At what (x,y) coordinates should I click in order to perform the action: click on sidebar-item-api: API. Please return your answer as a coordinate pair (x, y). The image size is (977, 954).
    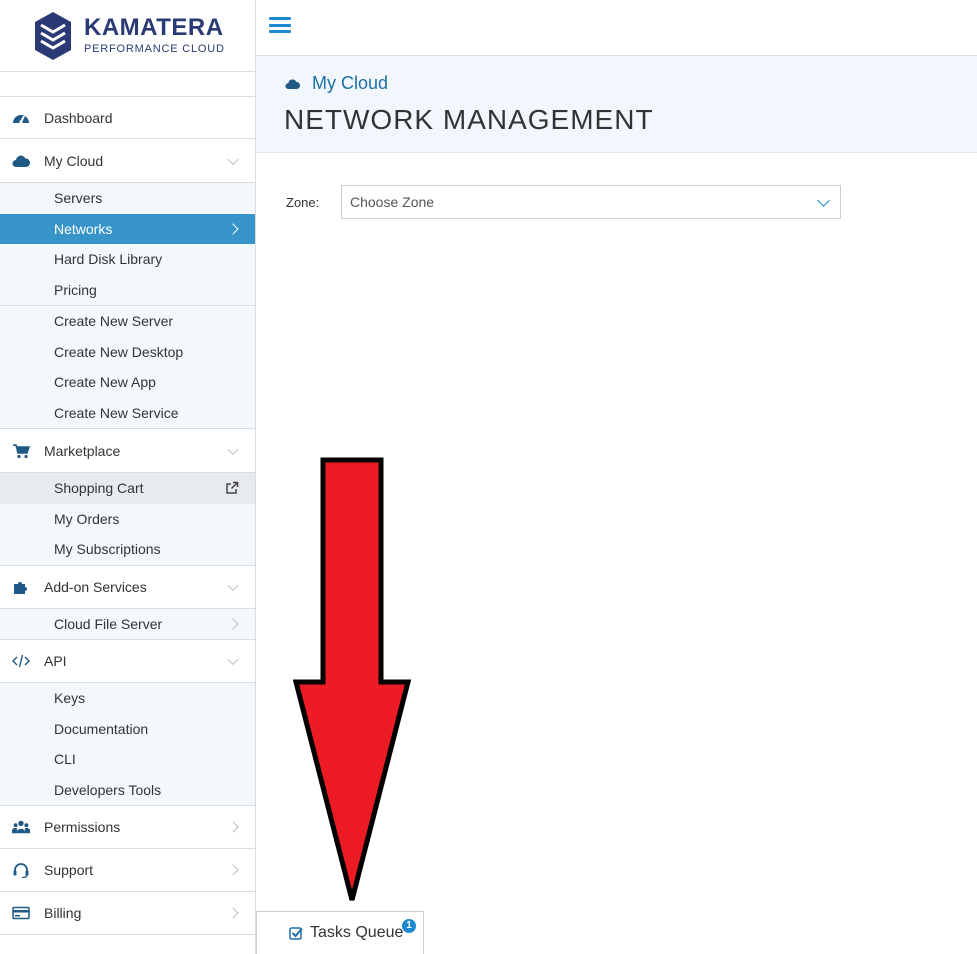
    Looking at the image, I should click on (127, 661).